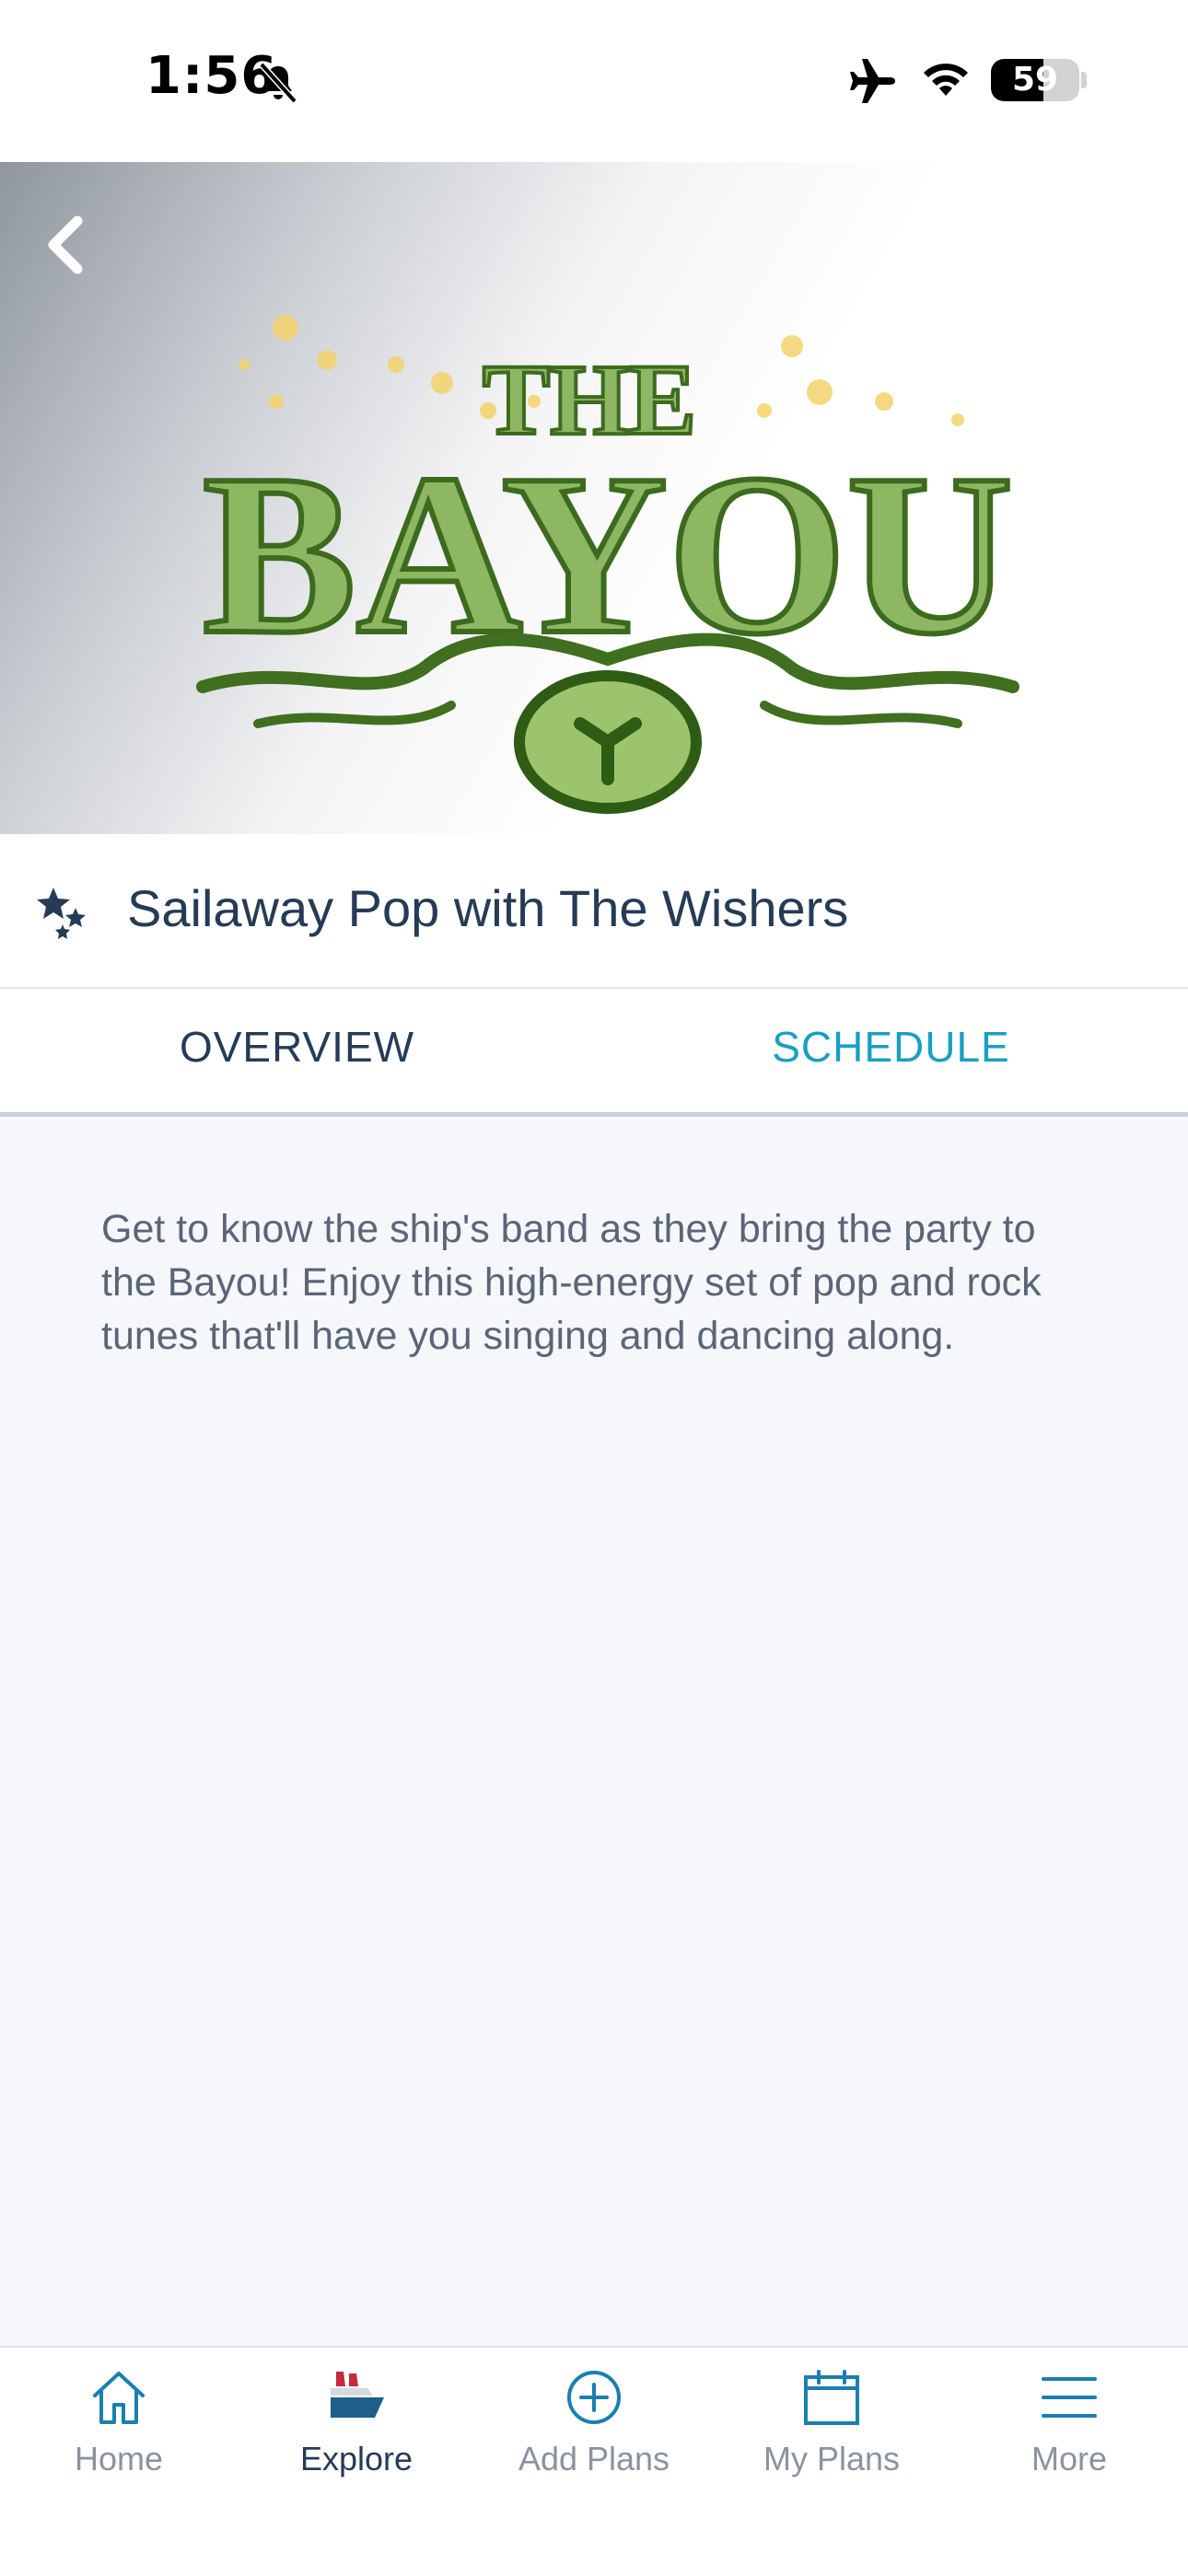 This screenshot has height=2576, width=1188. I want to click on tab-overview: OVERVIEW, so click(297, 1047).